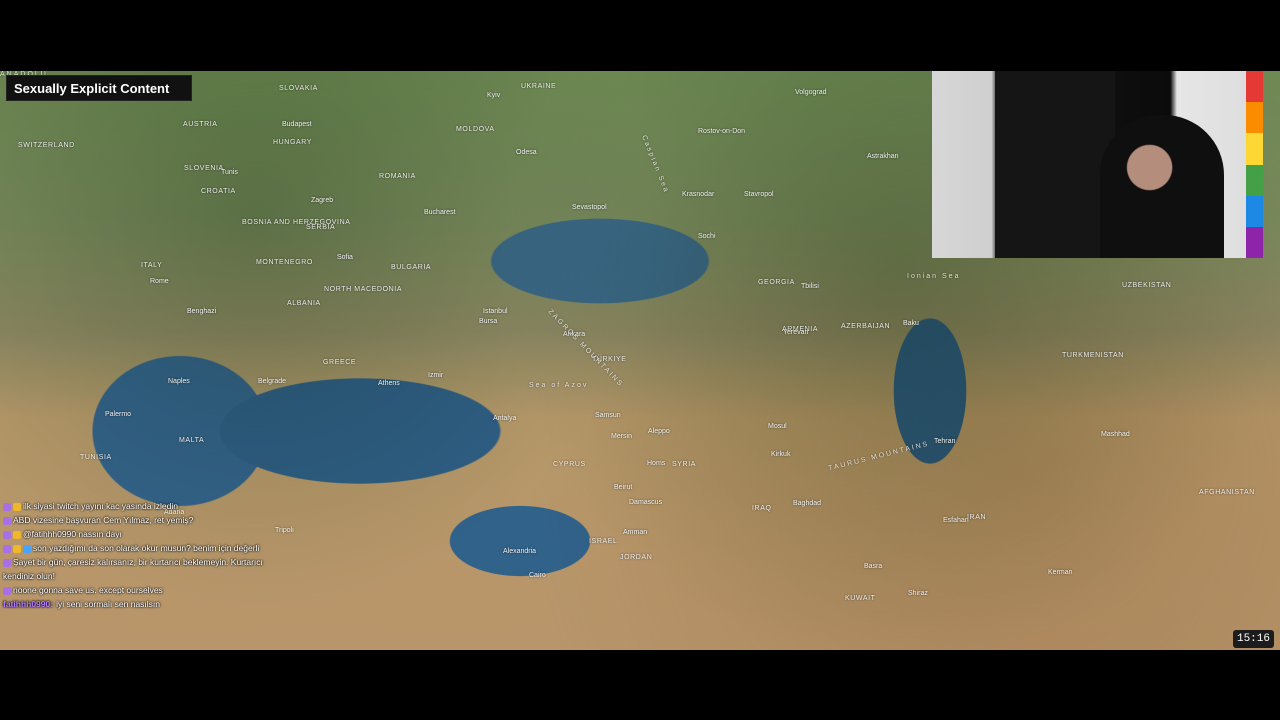  I want to click on map-label: Astrakhan, so click(883, 156).